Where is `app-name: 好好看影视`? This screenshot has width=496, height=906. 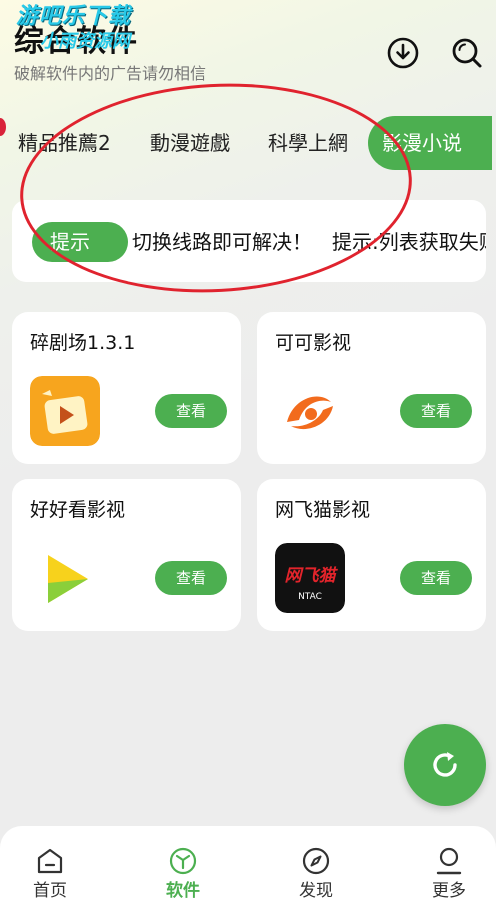 app-name: 好好看影视 is located at coordinates (78, 510).